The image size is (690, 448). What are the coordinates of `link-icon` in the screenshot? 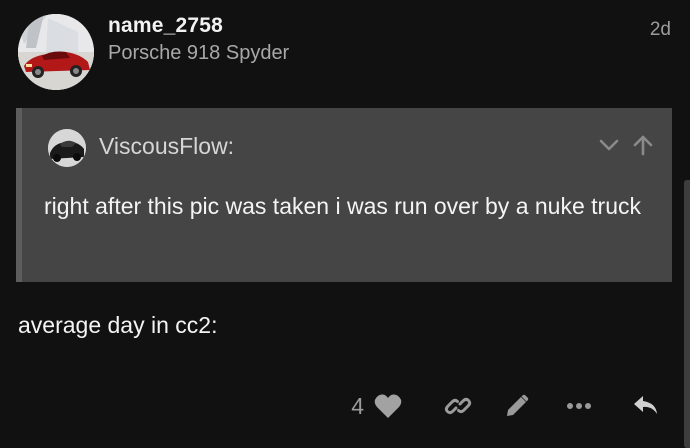 It's located at (458, 406).